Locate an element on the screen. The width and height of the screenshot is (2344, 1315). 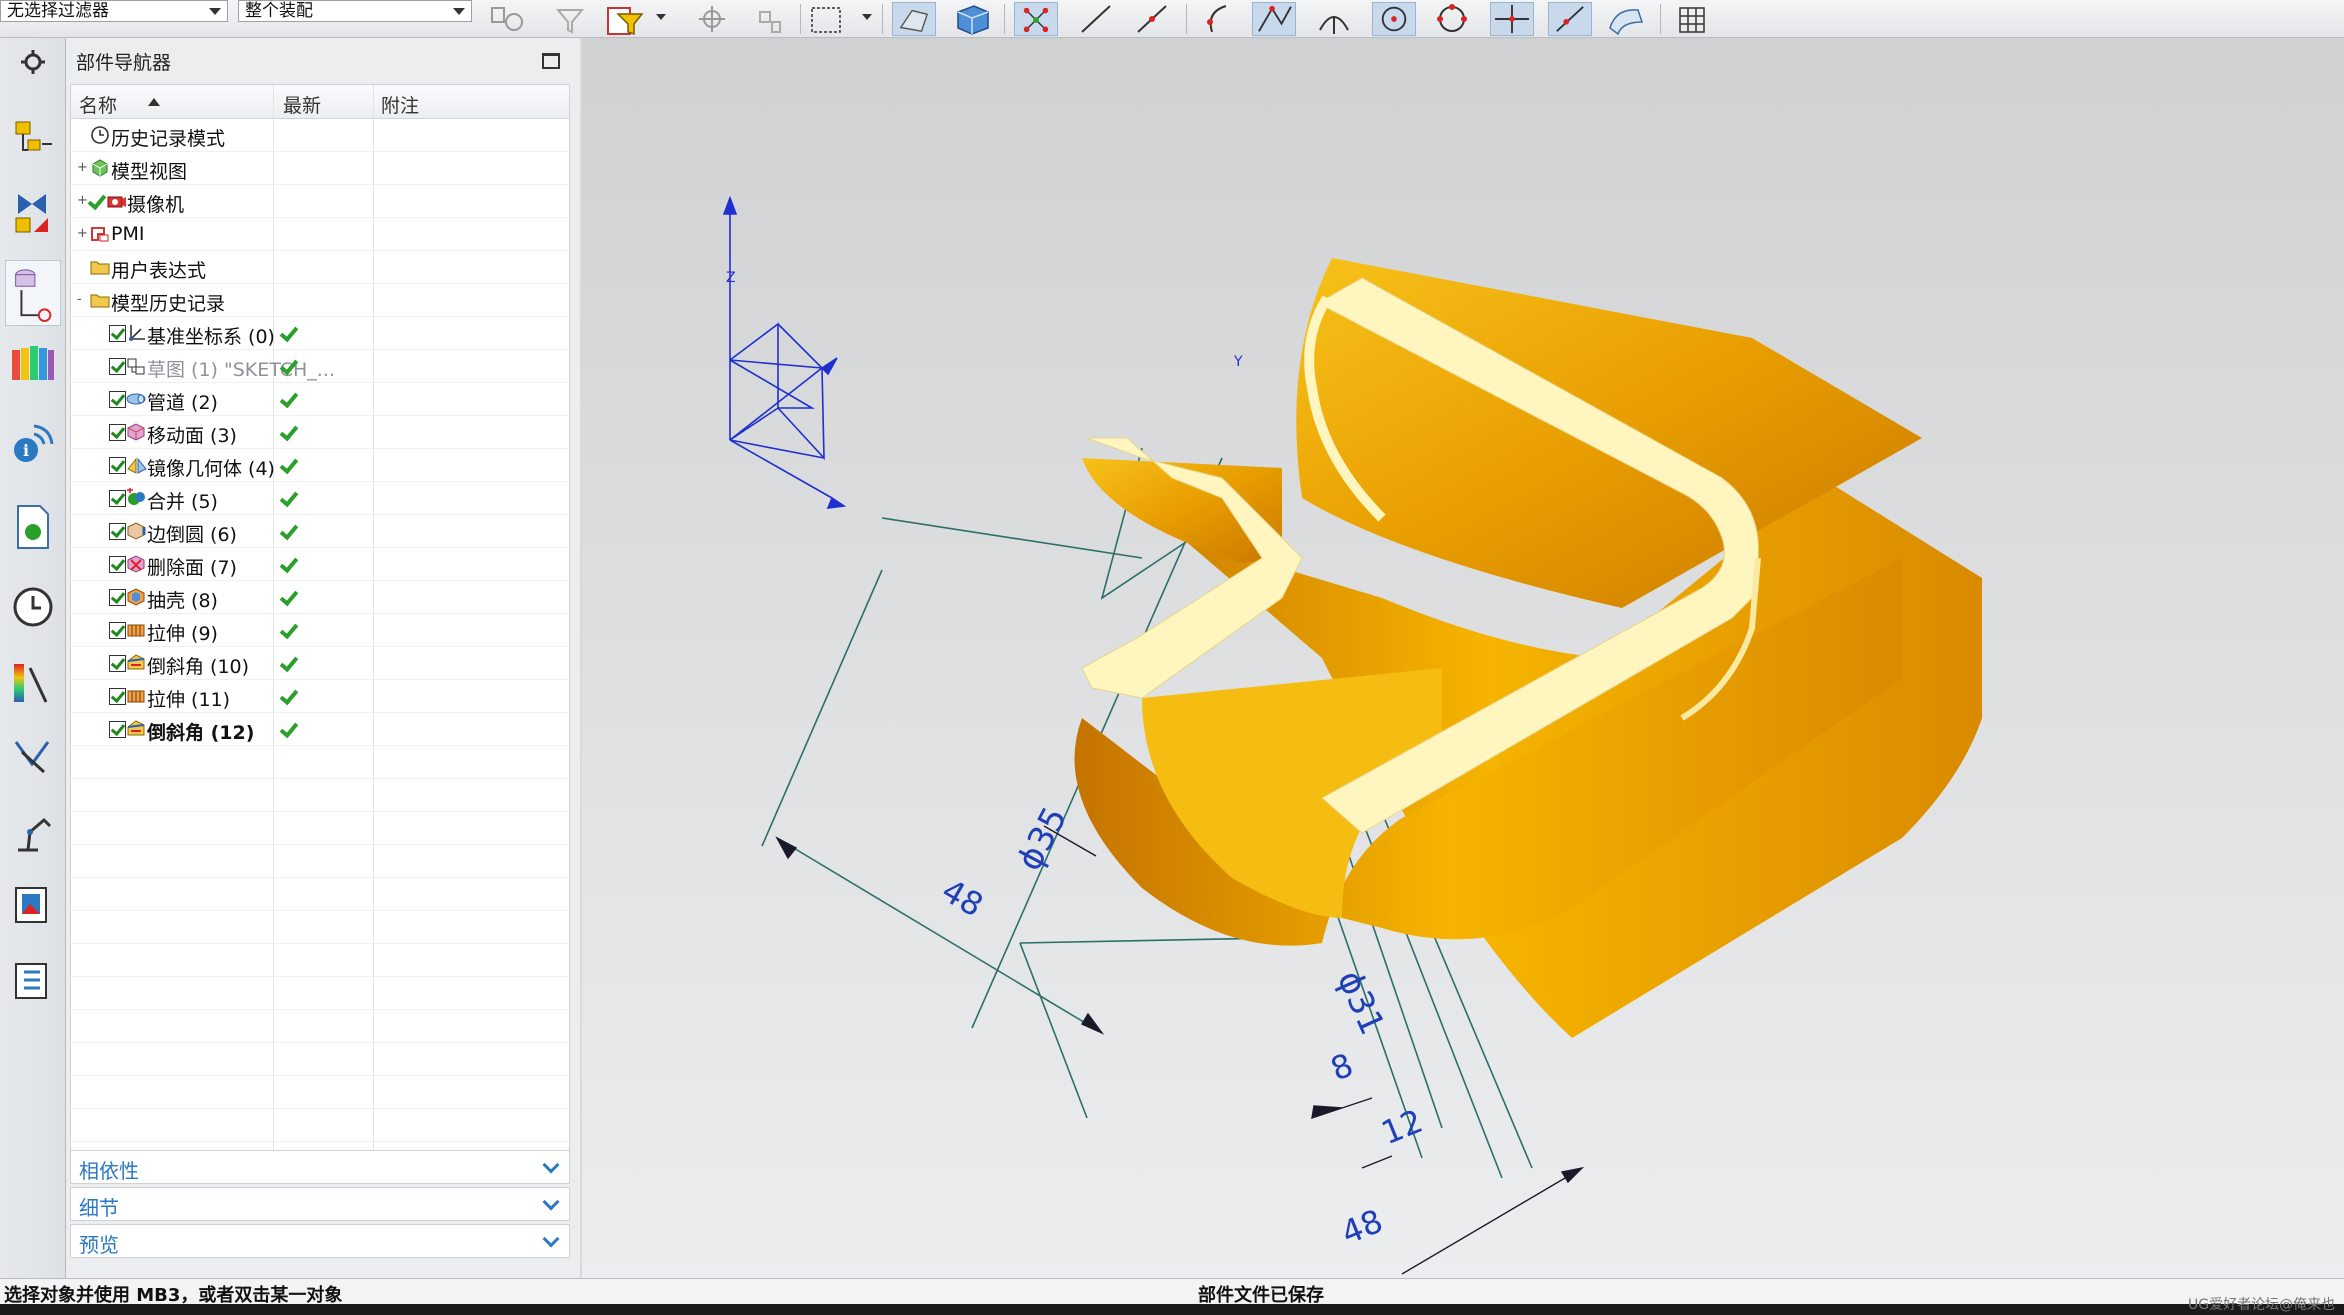
info-icon: i is located at coordinates (33, 443).